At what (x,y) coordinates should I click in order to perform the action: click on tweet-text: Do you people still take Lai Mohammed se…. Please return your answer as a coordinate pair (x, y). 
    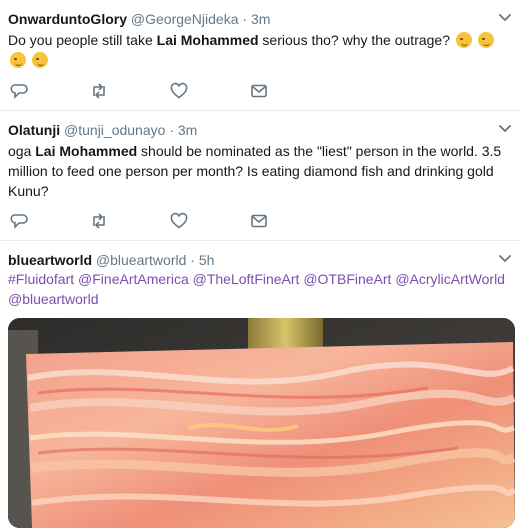
    Looking at the image, I should click on (258, 50).